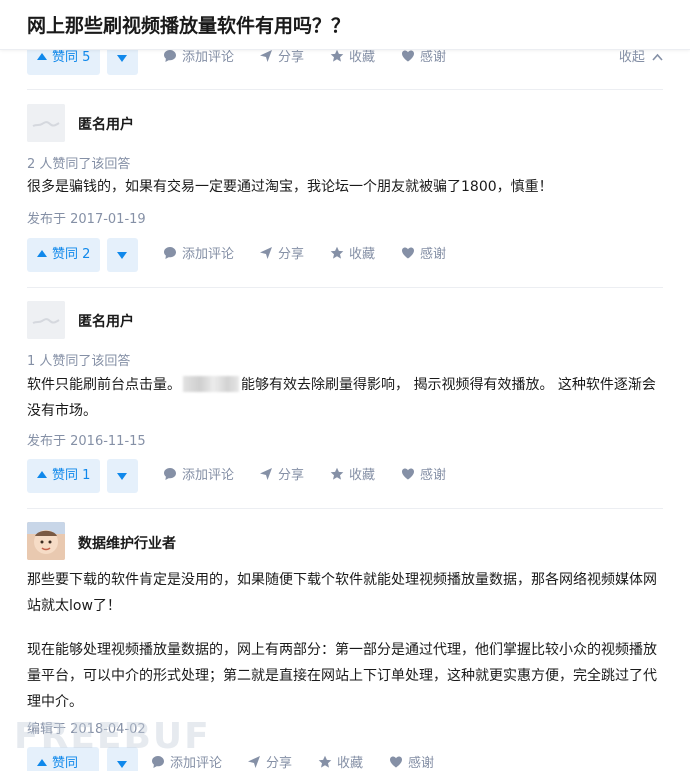 The image size is (690, 771). I want to click on watermark: FREEBUF, so click(112, 736).